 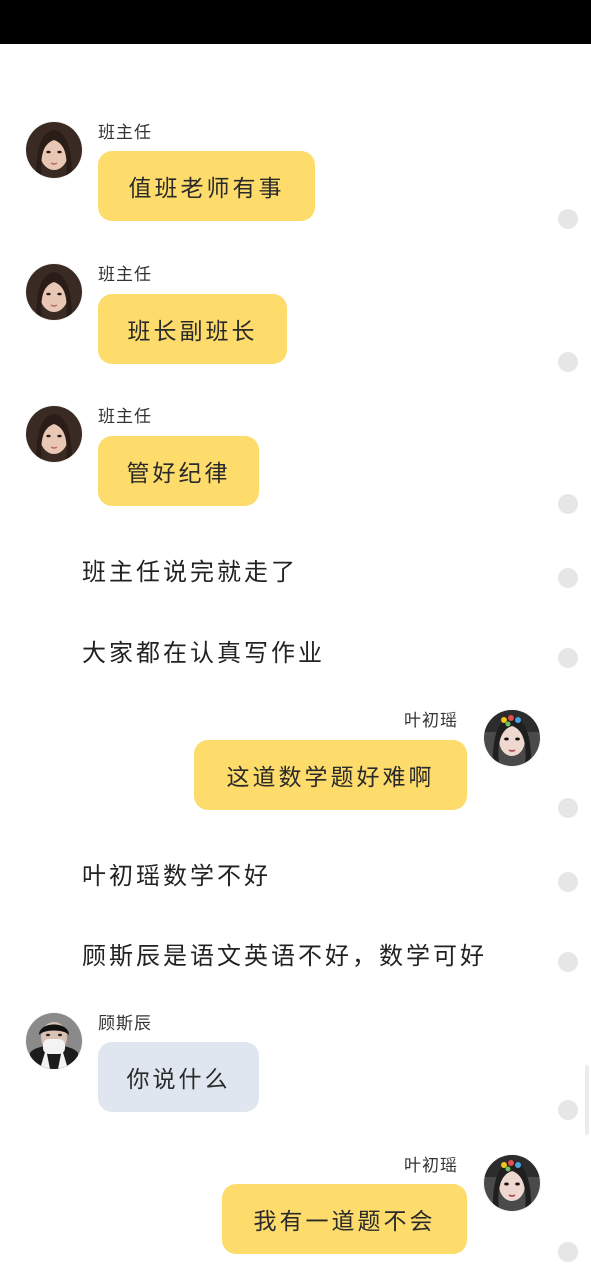 I want to click on message-bubble: 这道数学题好难啊, so click(x=330, y=775).